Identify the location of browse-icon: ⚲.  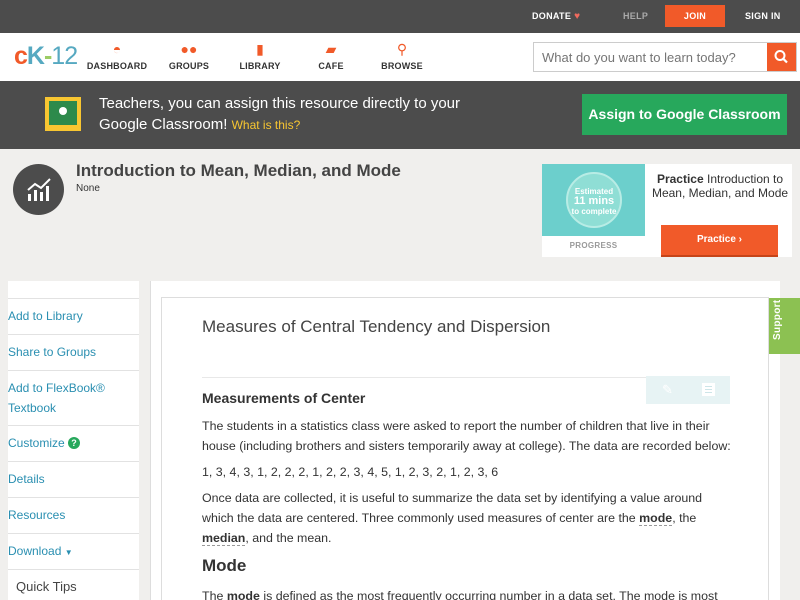
(402, 49).